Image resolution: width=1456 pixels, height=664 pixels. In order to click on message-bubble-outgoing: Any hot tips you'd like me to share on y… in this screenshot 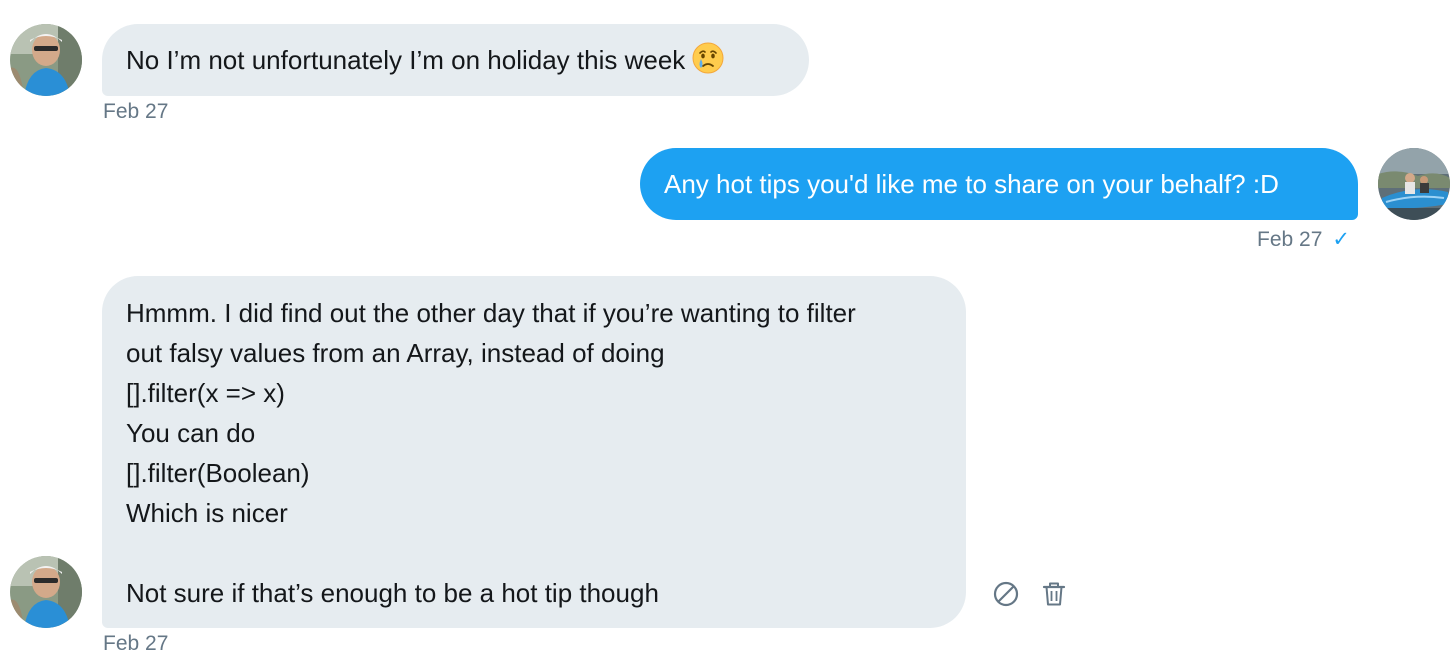, I will do `click(999, 184)`.